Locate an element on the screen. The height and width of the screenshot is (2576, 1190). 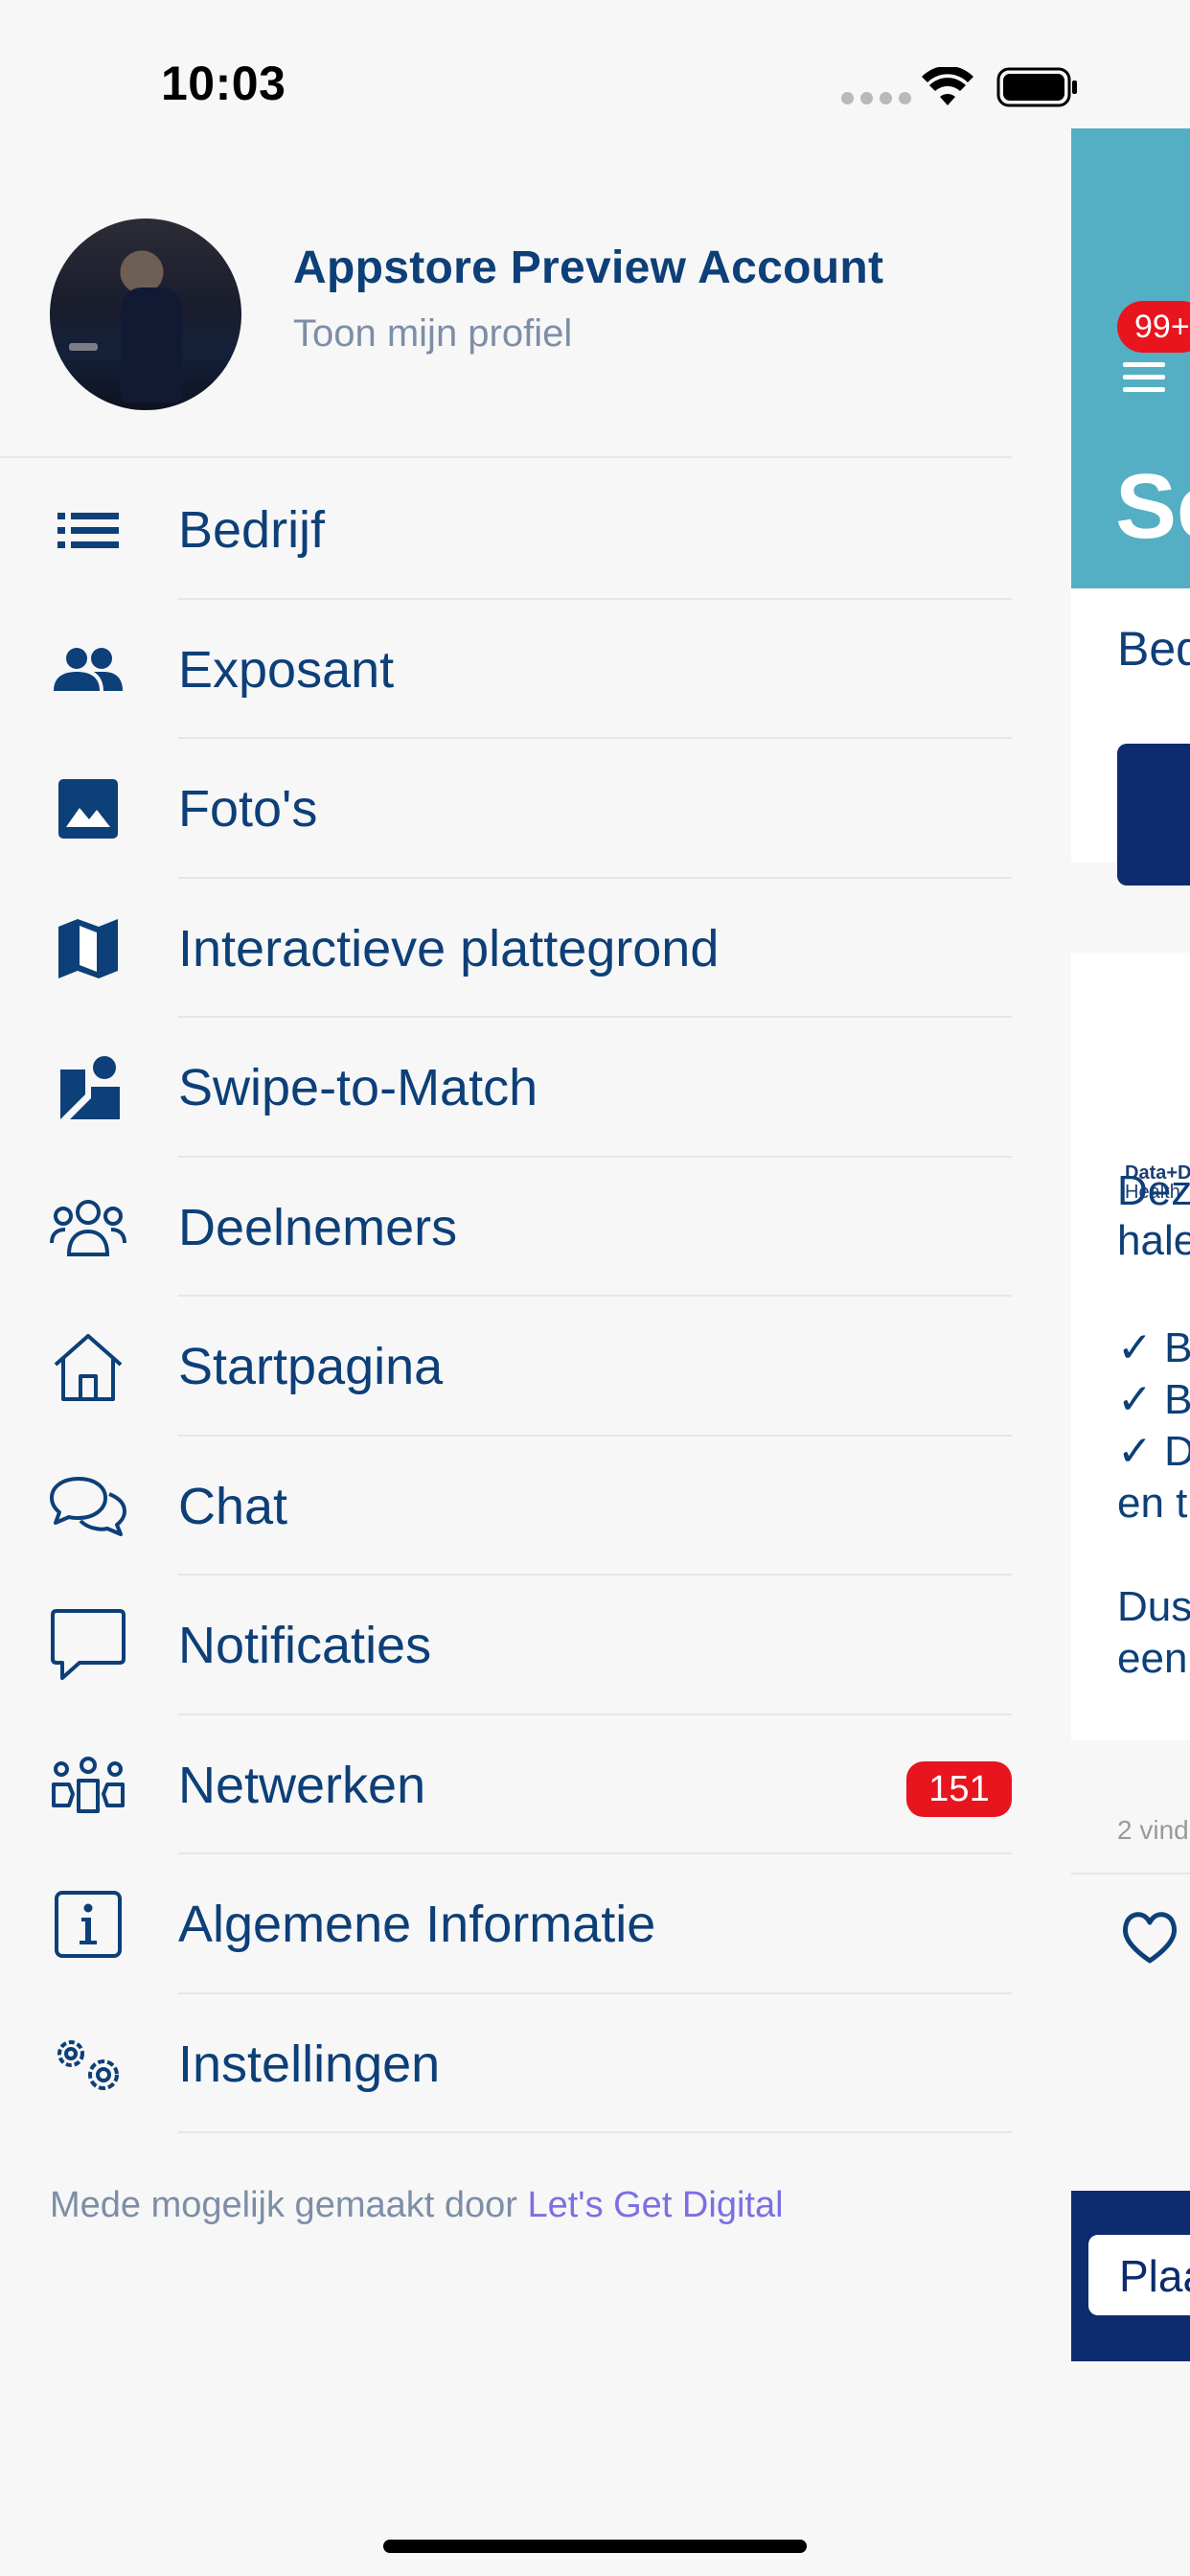
background-footer-button: Plaa is located at coordinates (1139, 2275).